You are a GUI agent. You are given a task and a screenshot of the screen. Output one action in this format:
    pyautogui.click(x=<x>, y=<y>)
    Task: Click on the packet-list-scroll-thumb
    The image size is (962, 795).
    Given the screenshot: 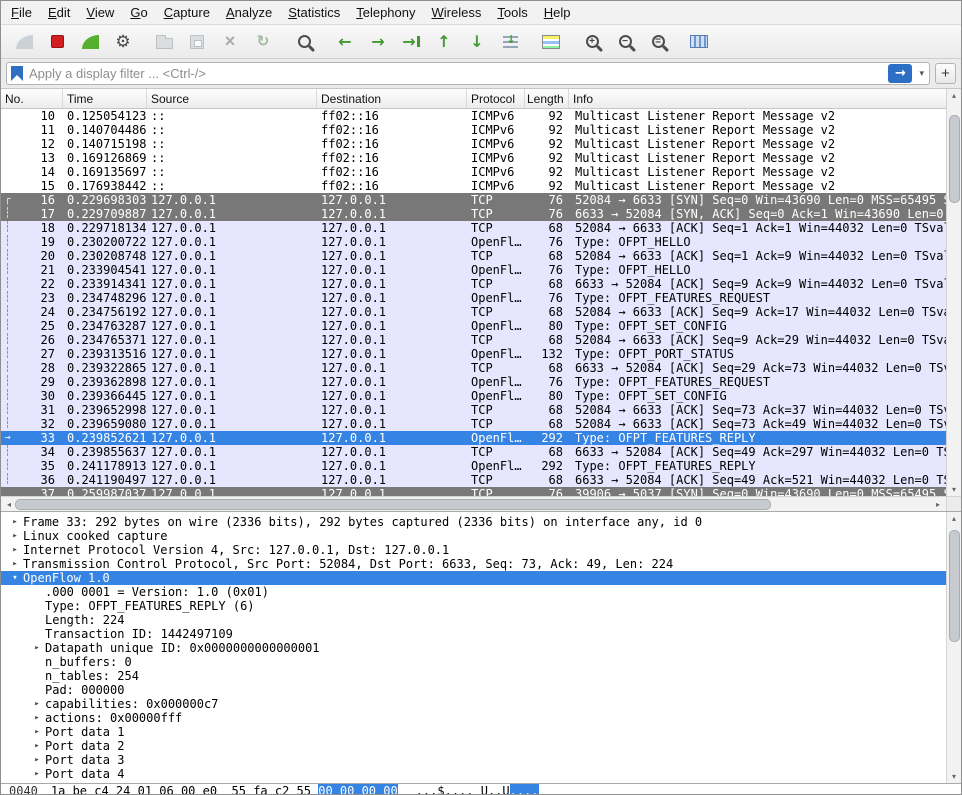 What is the action you would take?
    pyautogui.click(x=954, y=159)
    